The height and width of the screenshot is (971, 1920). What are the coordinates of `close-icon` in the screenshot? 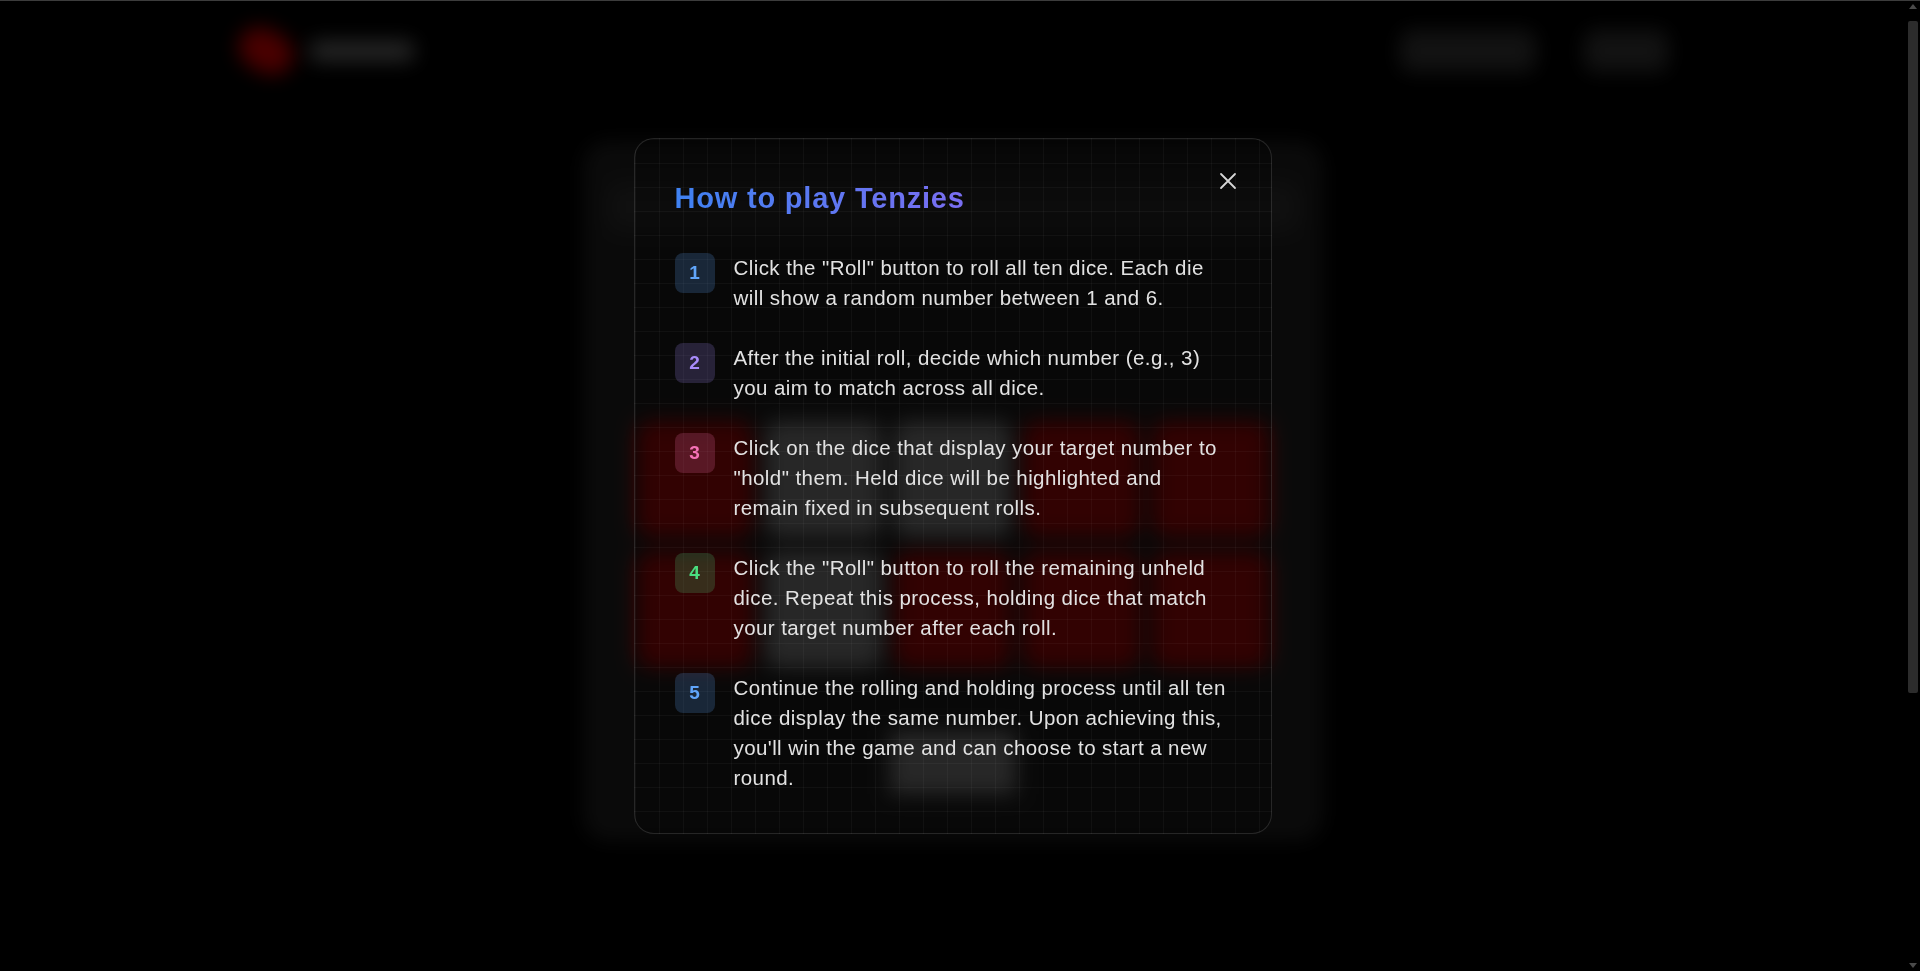 It's located at (1227, 181).